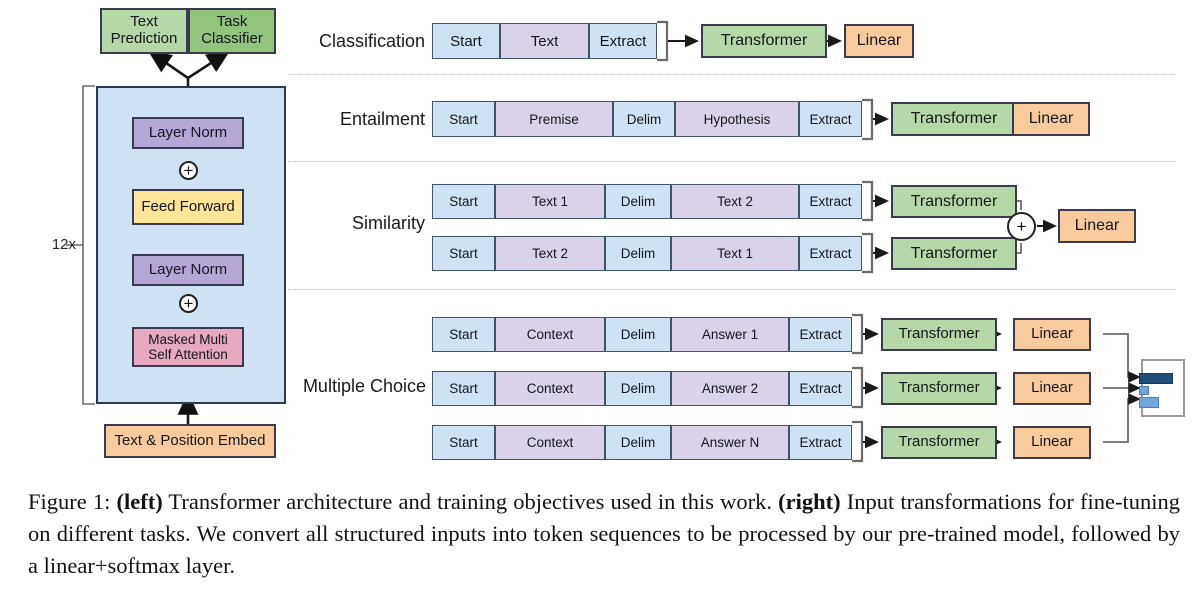 The width and height of the screenshot is (1200, 596). I want to click on token-strip-classification-row-1: Start Text Extract, so click(544, 41).